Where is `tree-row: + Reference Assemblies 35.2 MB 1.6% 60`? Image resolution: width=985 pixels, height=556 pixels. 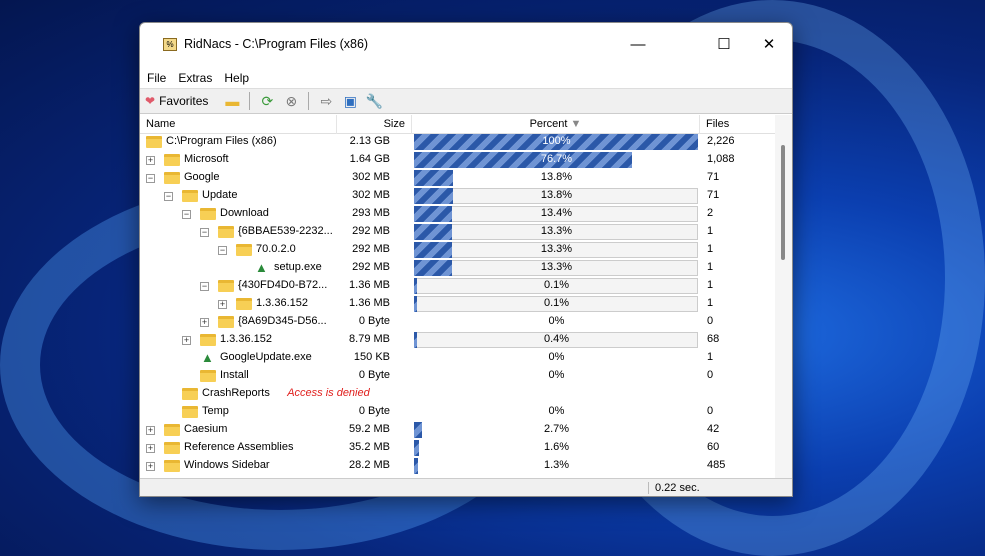
tree-row: + Reference Assemblies 35.2 MB 1.6% 60 is located at coordinates (458, 448).